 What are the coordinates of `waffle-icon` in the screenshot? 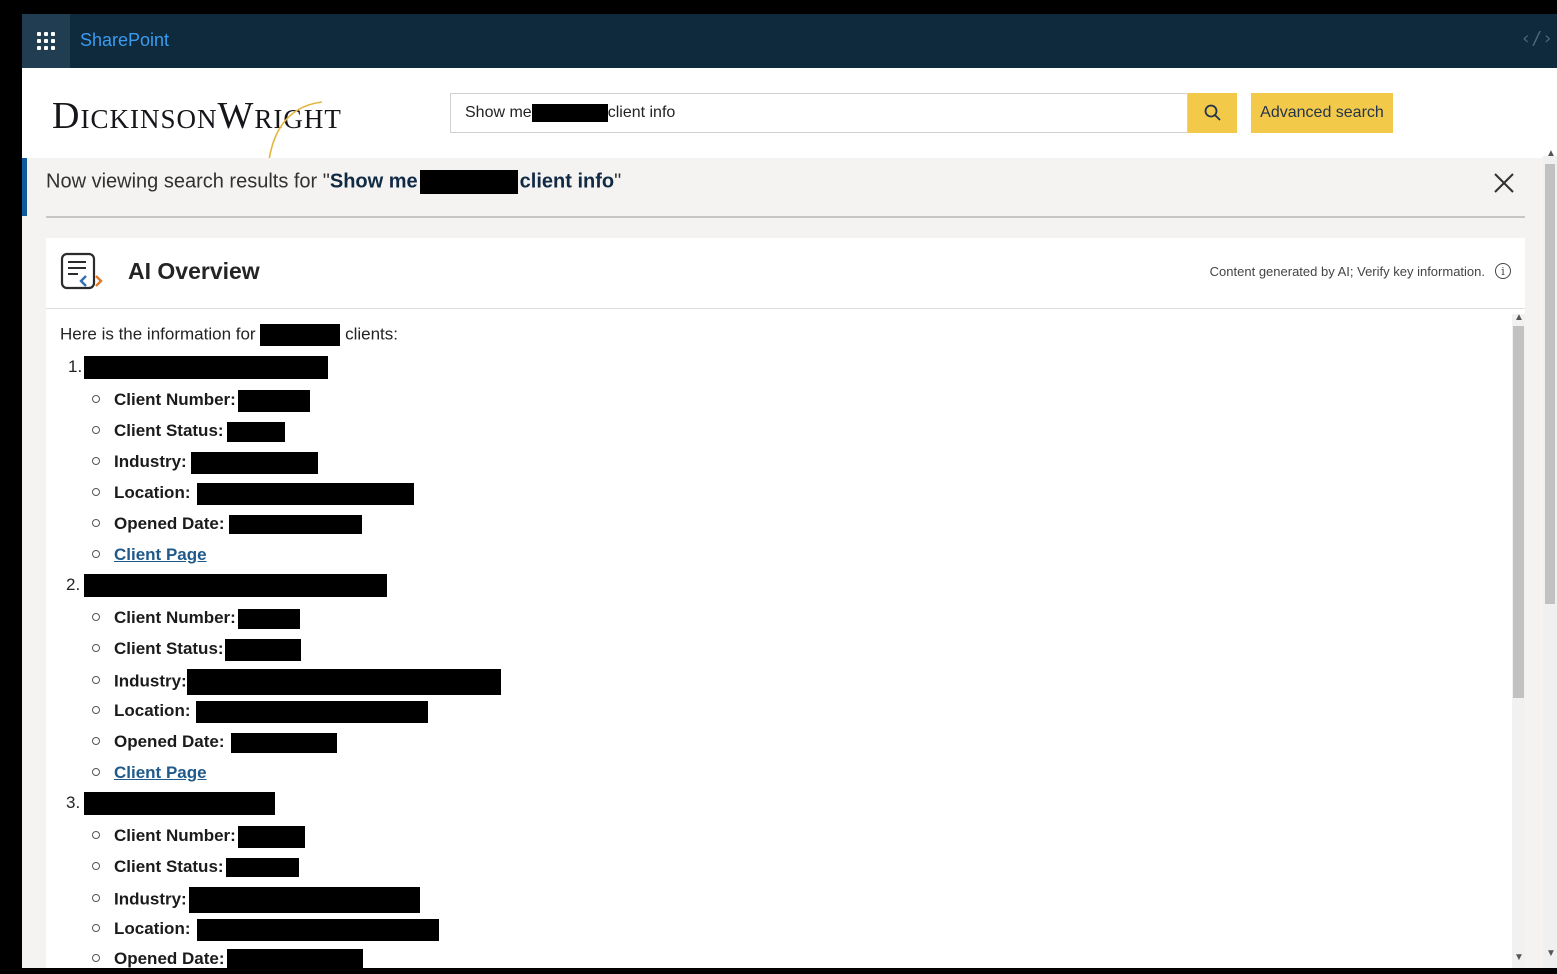 It's located at (46, 41).